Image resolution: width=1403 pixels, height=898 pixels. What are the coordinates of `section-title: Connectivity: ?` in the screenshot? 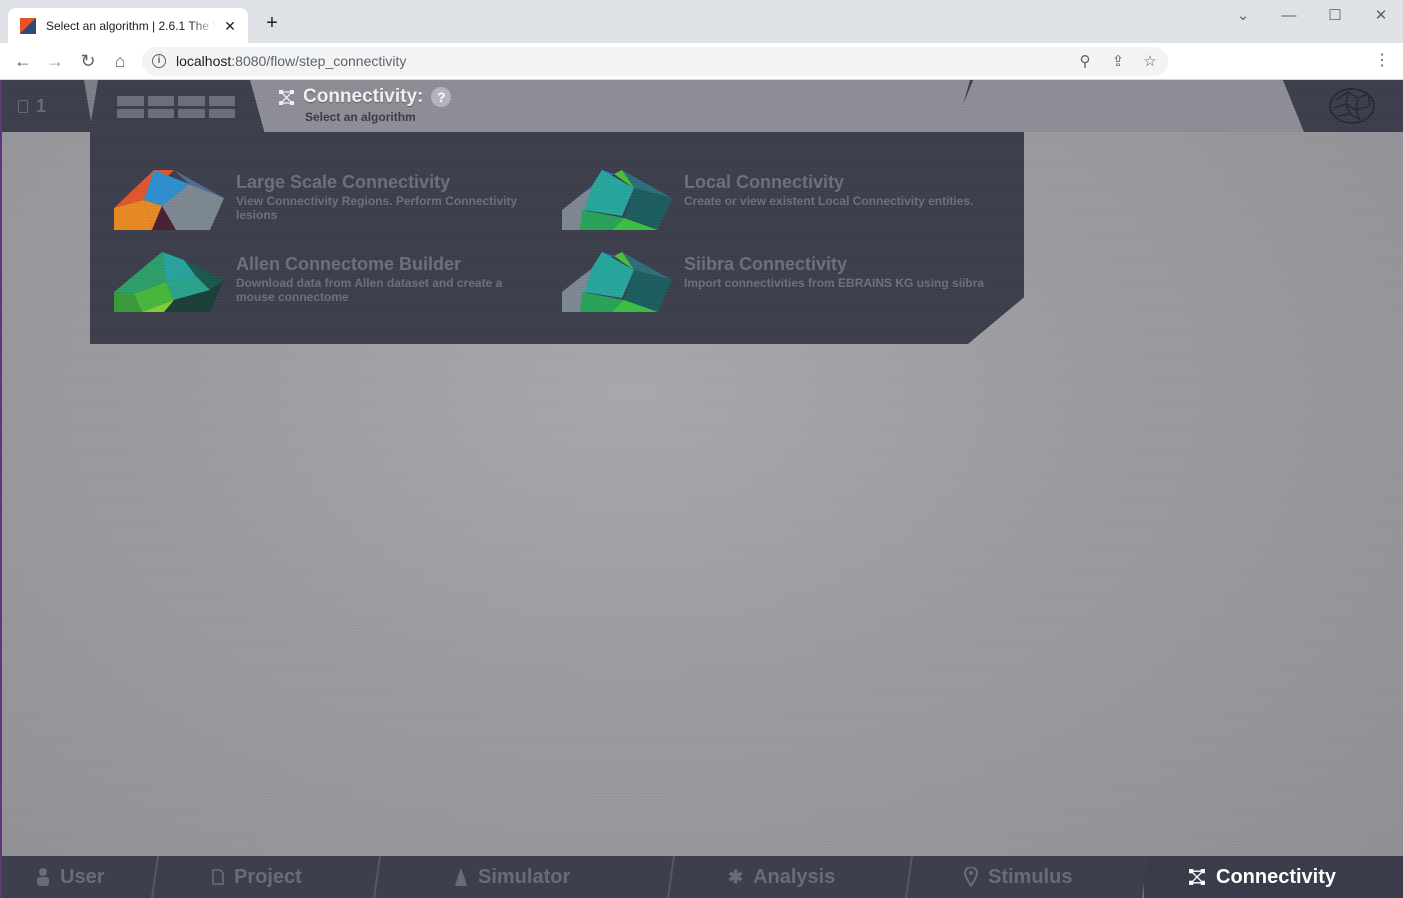 It's located at (365, 97).